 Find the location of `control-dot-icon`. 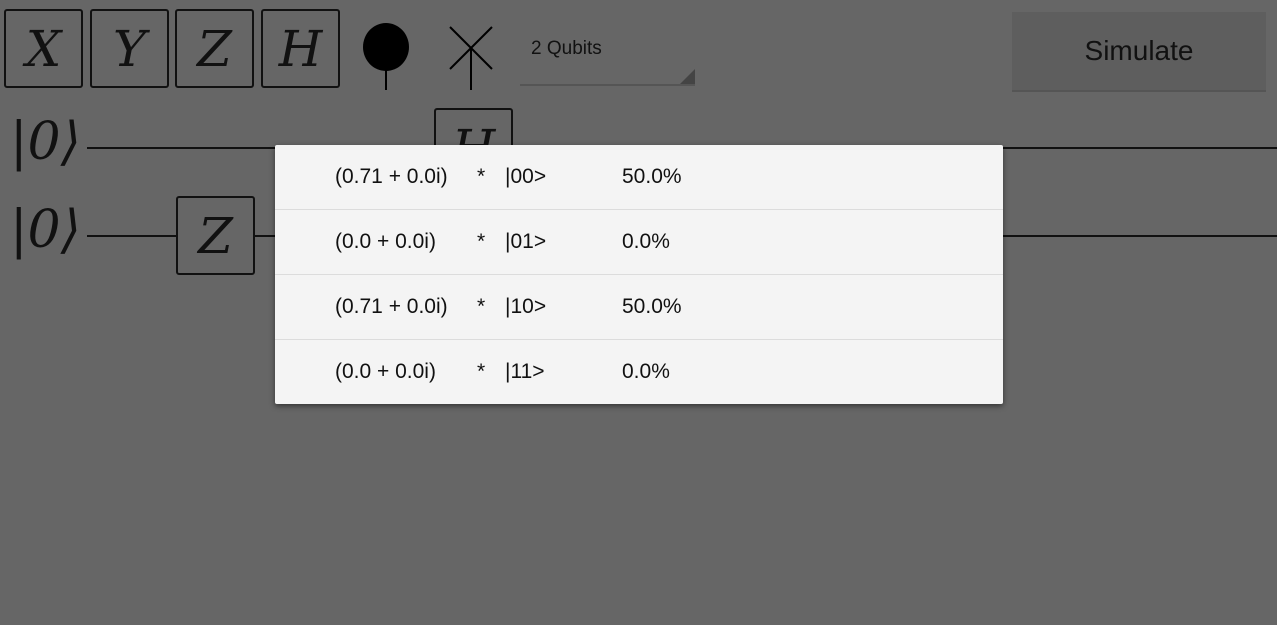

control-dot-icon is located at coordinates (387, 56).